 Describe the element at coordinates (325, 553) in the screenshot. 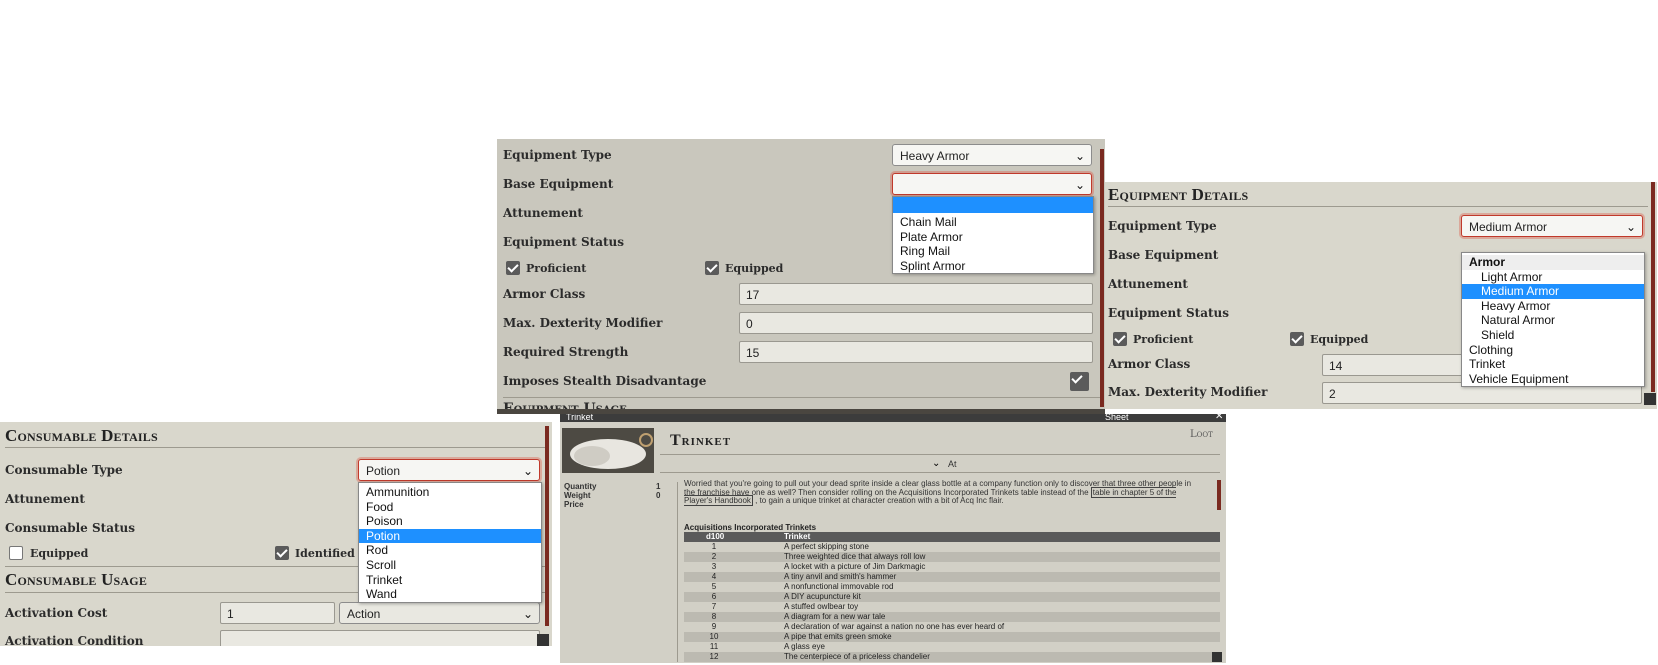

I see `identified-label: Identified` at that location.